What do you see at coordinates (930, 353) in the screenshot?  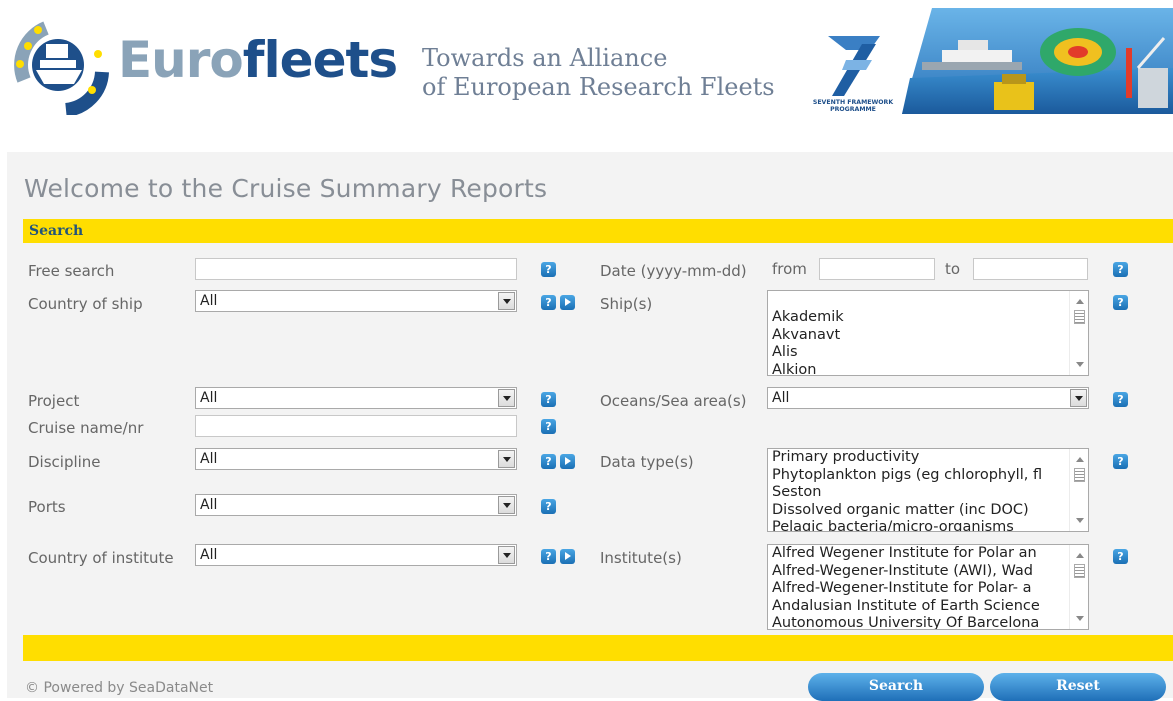 I see `list-item: Alis` at bounding box center [930, 353].